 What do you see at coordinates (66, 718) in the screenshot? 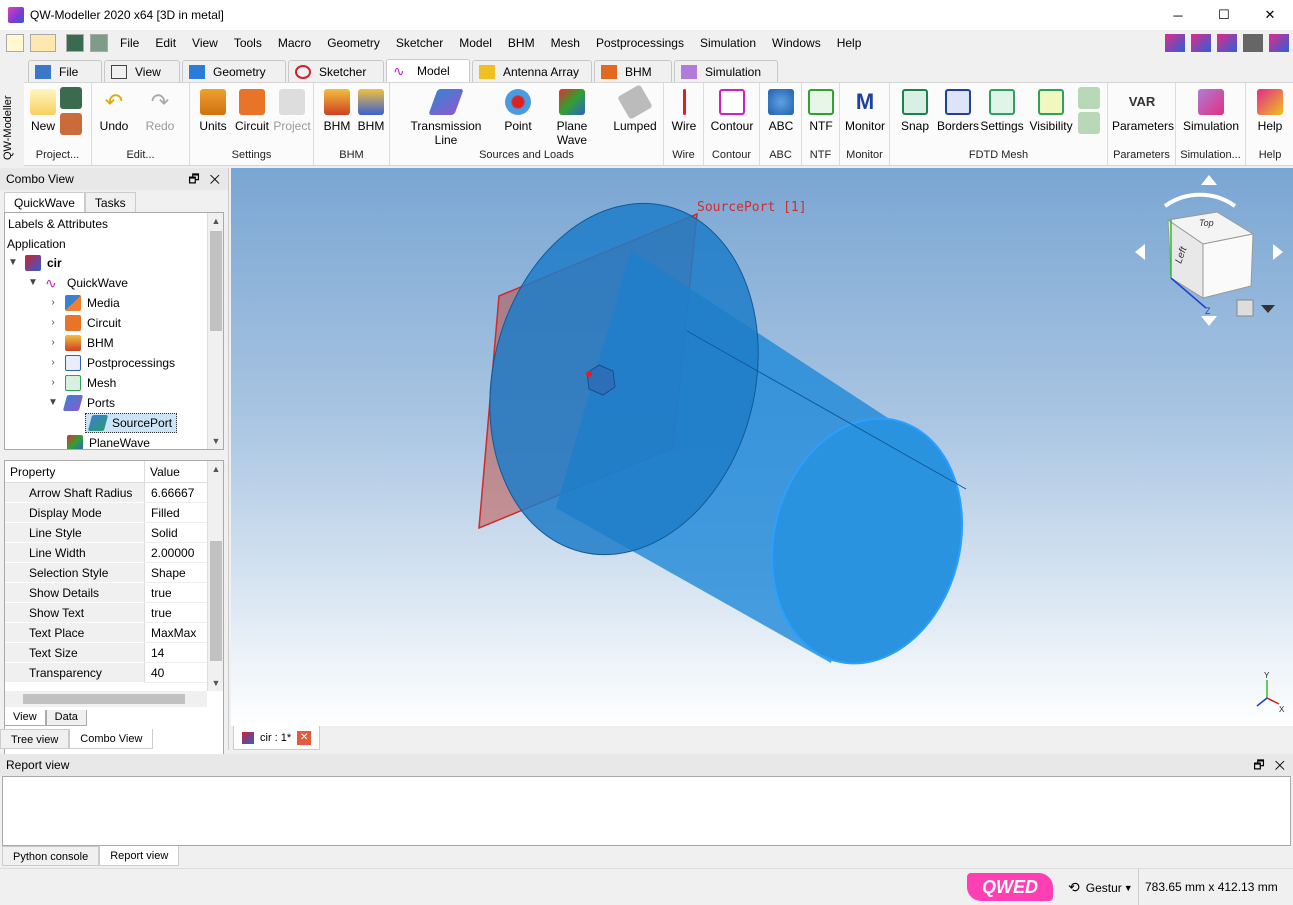
I see `tab-data-props: Data` at bounding box center [66, 718].